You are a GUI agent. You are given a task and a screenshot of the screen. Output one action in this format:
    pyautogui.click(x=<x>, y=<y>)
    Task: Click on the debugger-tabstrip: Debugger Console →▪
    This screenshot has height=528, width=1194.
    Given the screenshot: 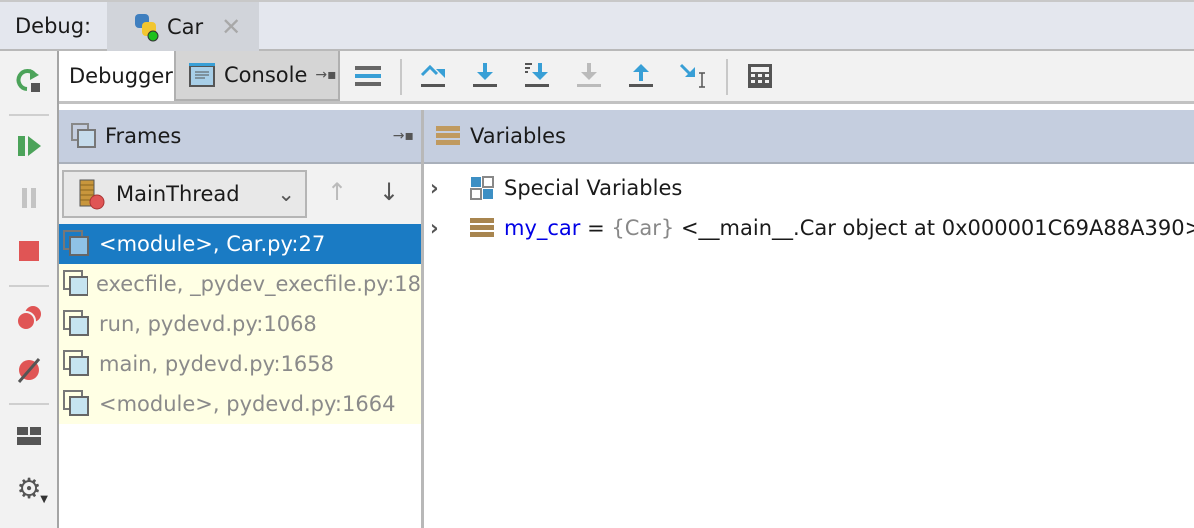 What is the action you would take?
    pyautogui.click(x=626, y=77)
    